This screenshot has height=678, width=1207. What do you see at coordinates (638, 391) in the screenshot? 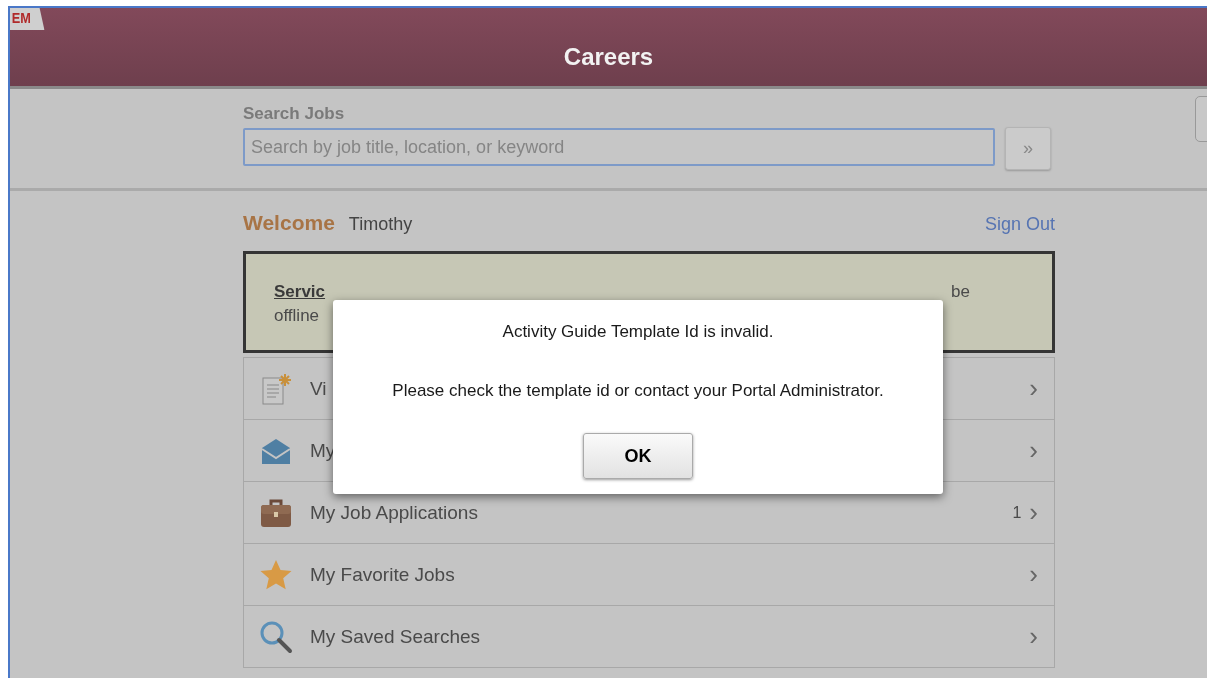
I see `dialog-detail: Please check the template id or contact your Portal Administrator.` at bounding box center [638, 391].